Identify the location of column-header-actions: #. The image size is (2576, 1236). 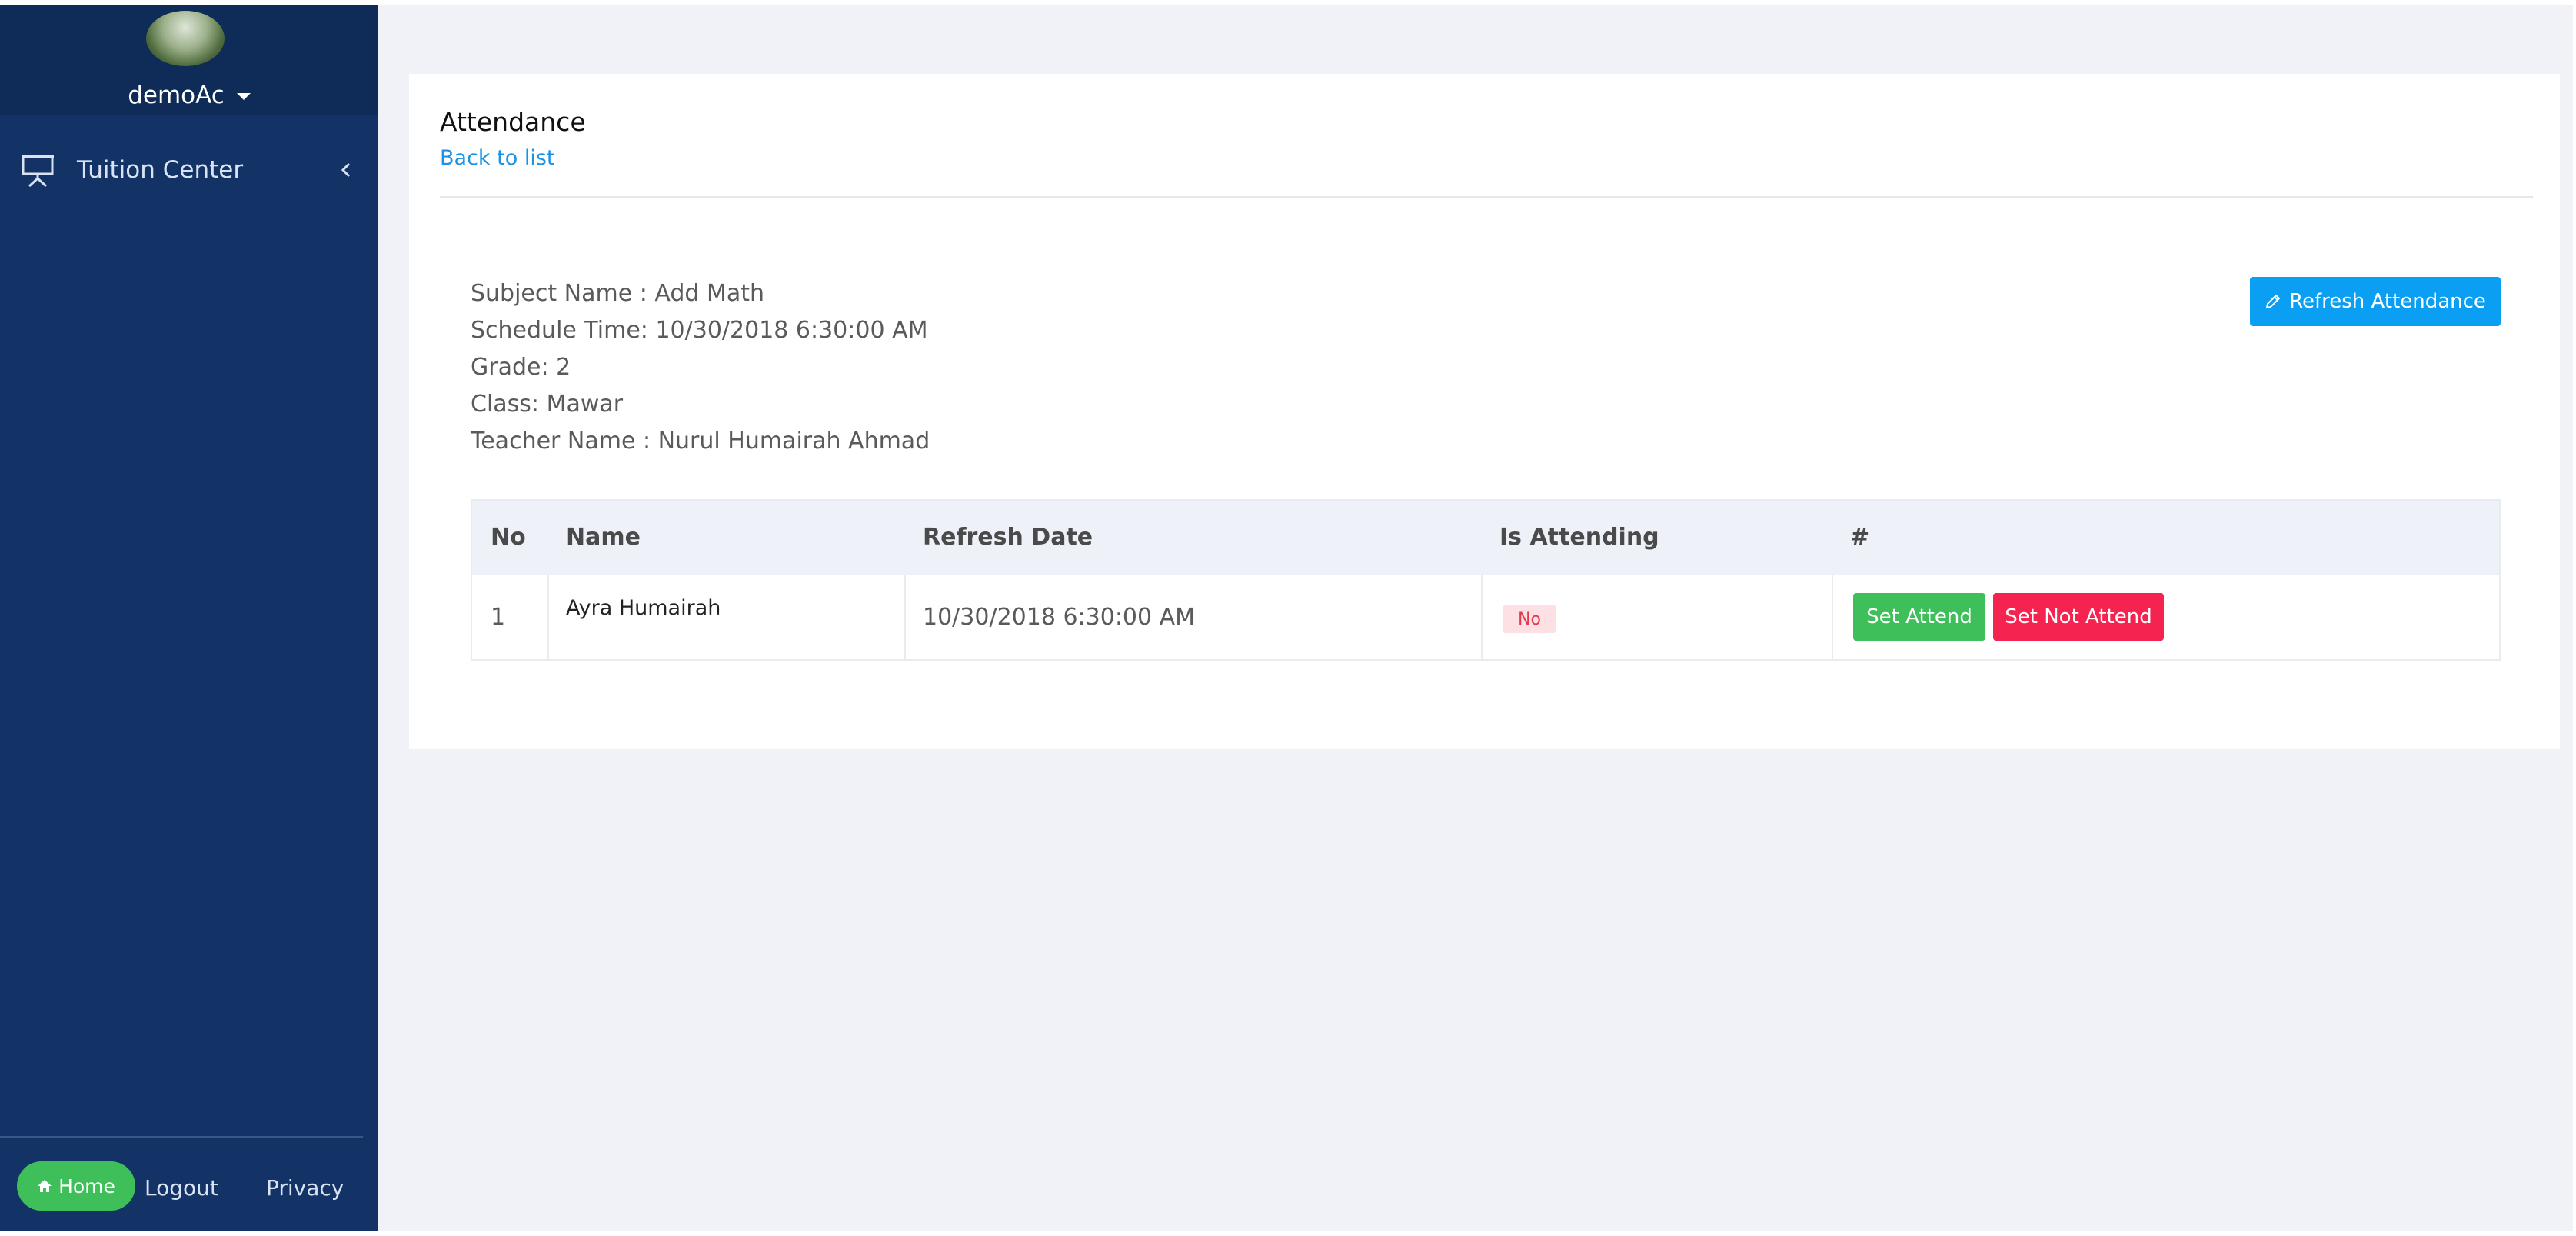
(1860, 537).